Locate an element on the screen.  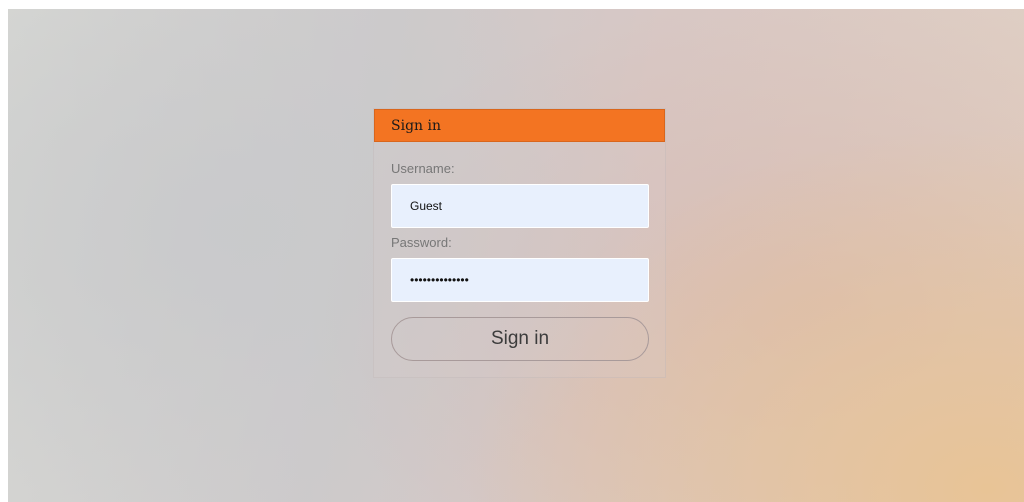
sign-in-button: Sign in is located at coordinates (520, 339).